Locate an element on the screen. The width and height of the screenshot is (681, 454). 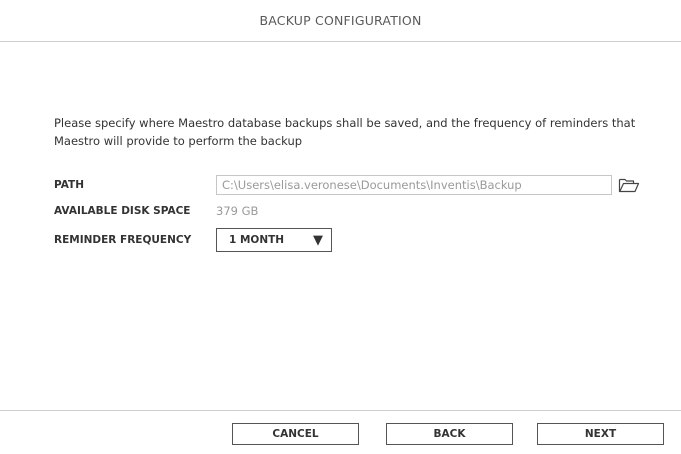
path-row: PATH is located at coordinates (347, 185).